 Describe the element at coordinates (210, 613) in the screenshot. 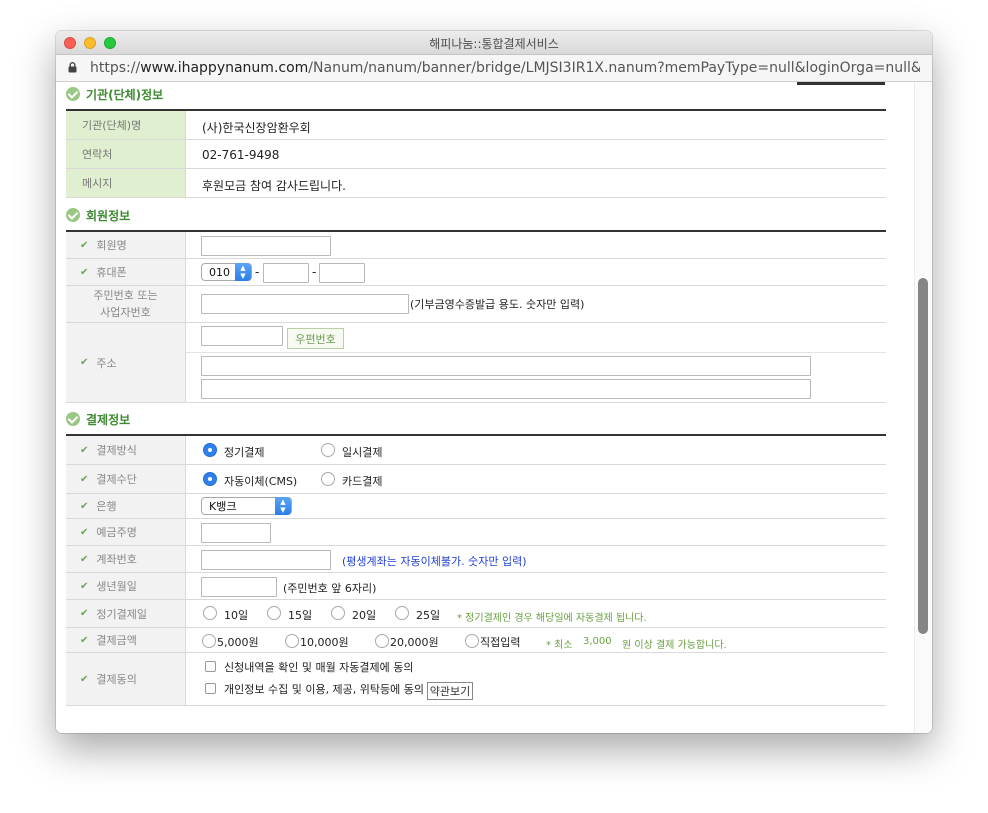

I see `pay-day-10-radio` at that location.